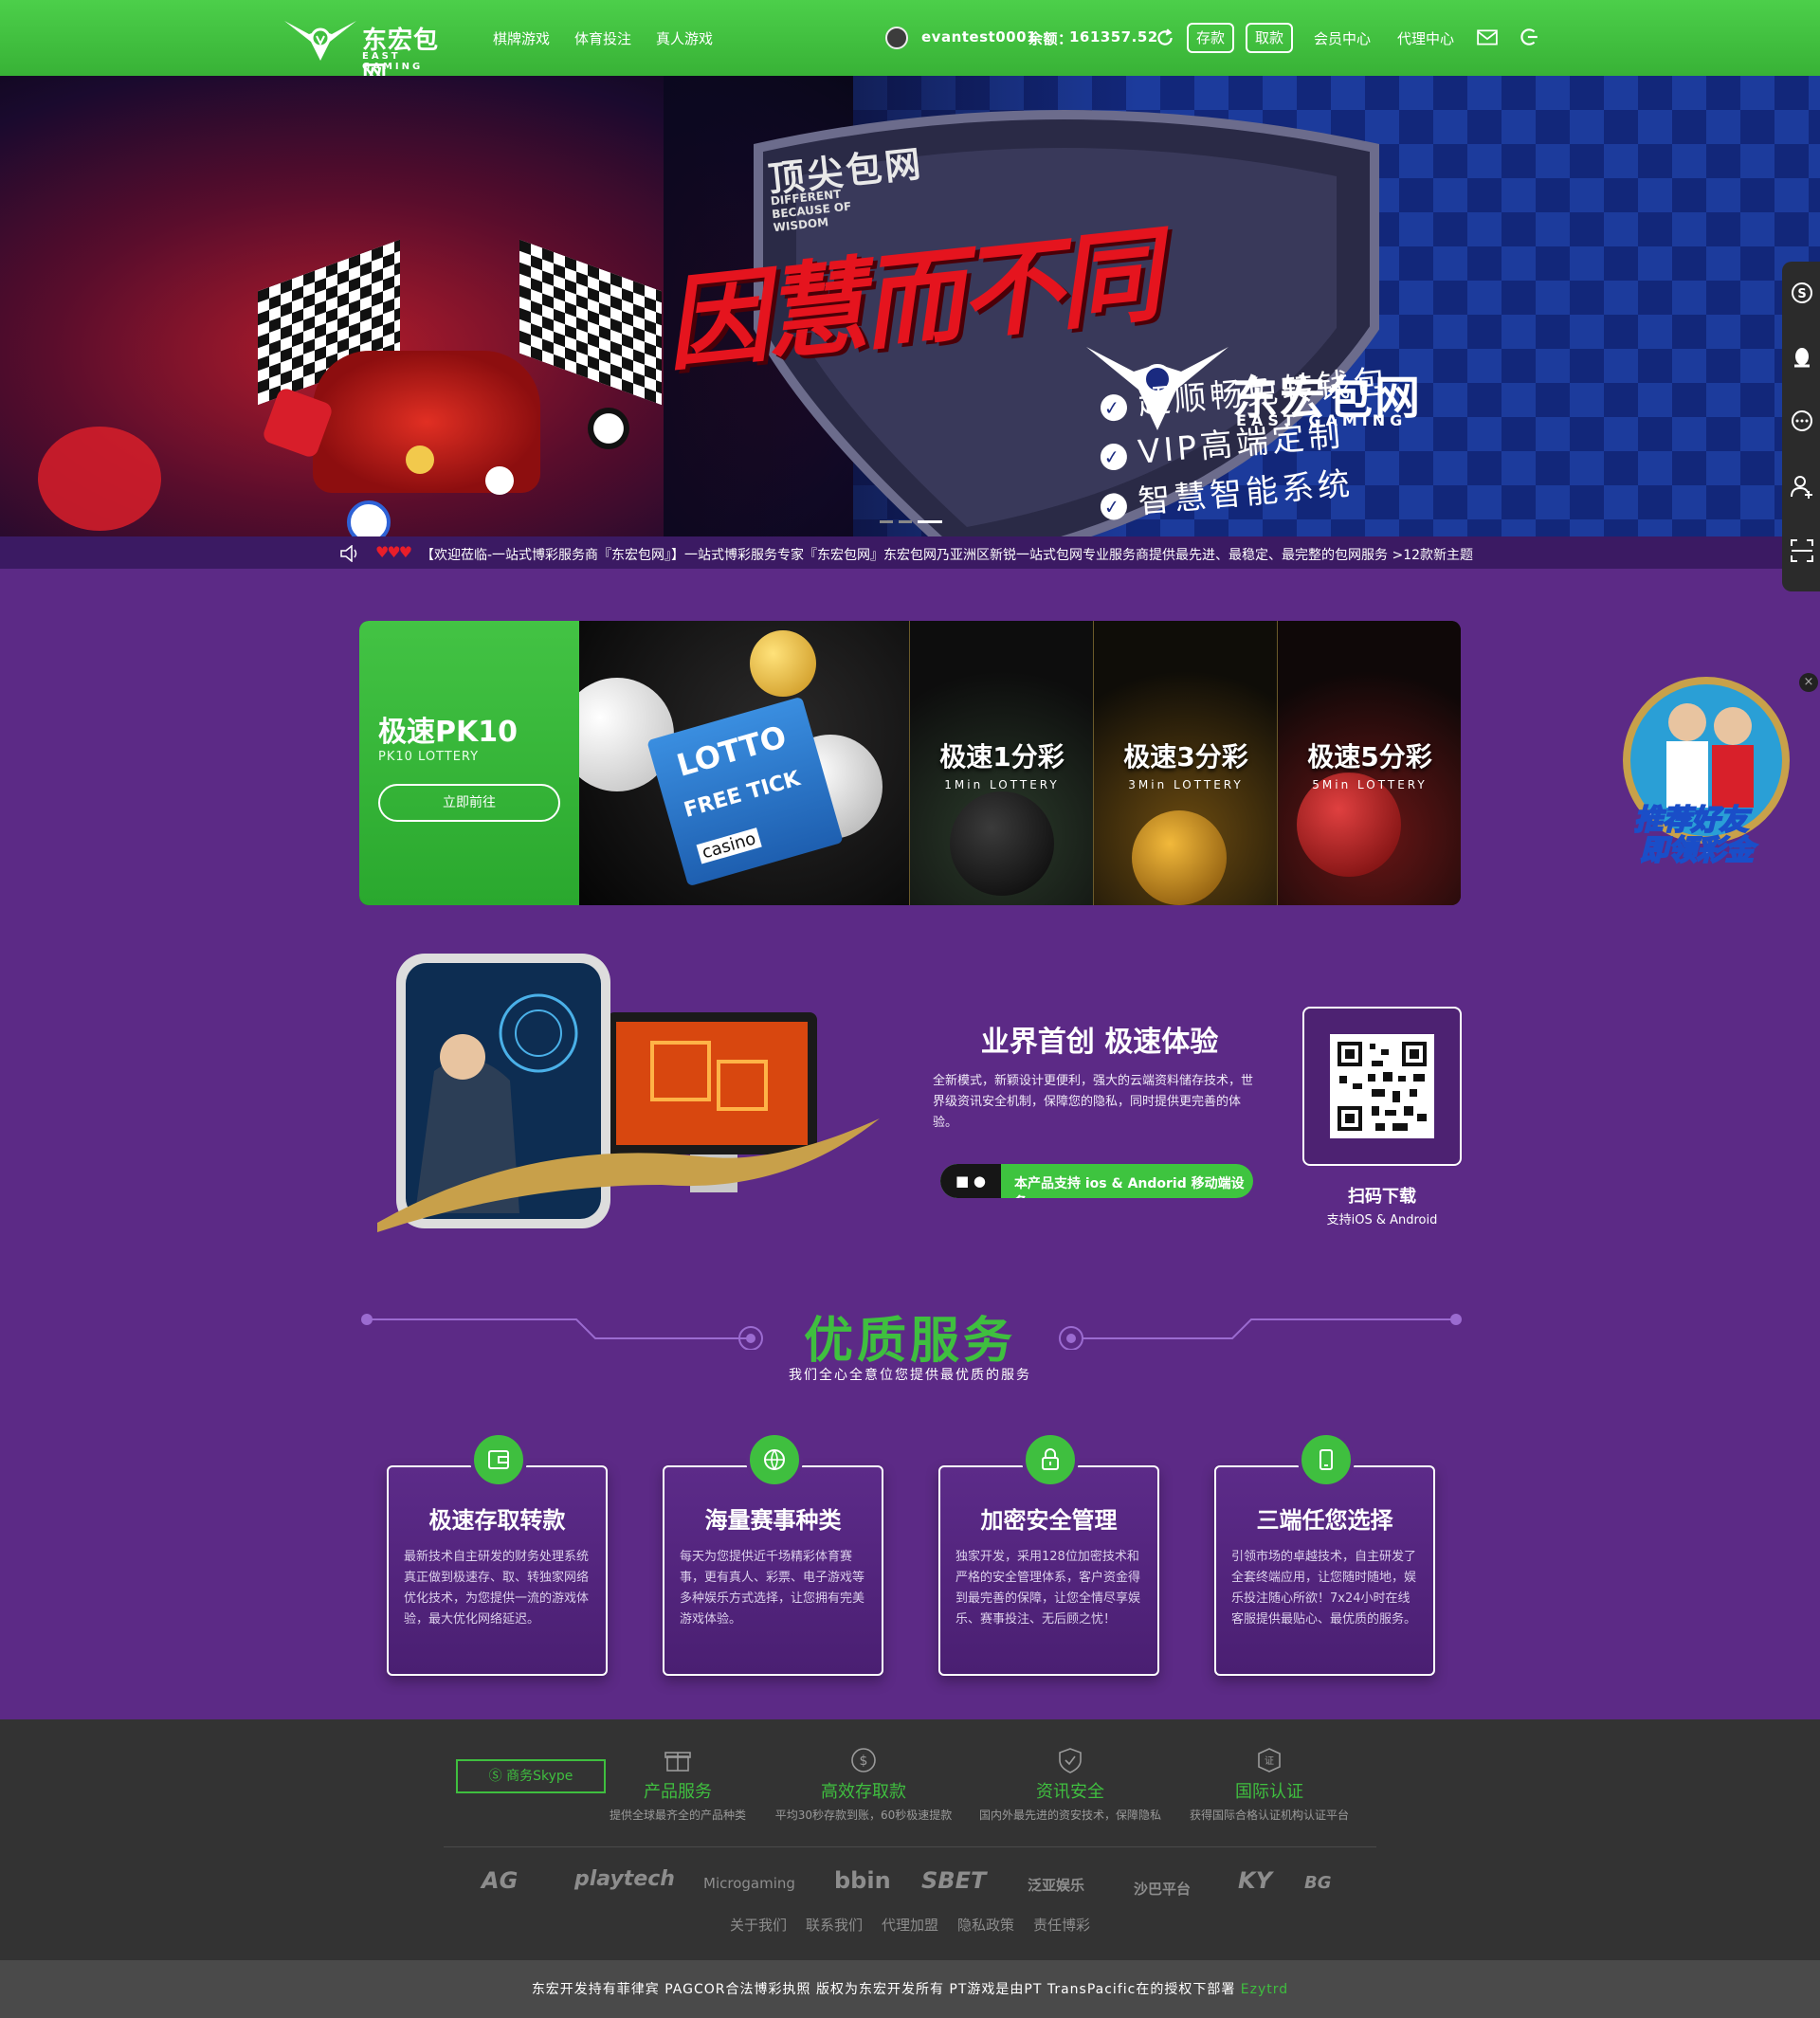 This screenshot has width=1820, height=2018. What do you see at coordinates (1269, 1792) in the screenshot?
I see `footer-feature-title: 国际认证` at bounding box center [1269, 1792].